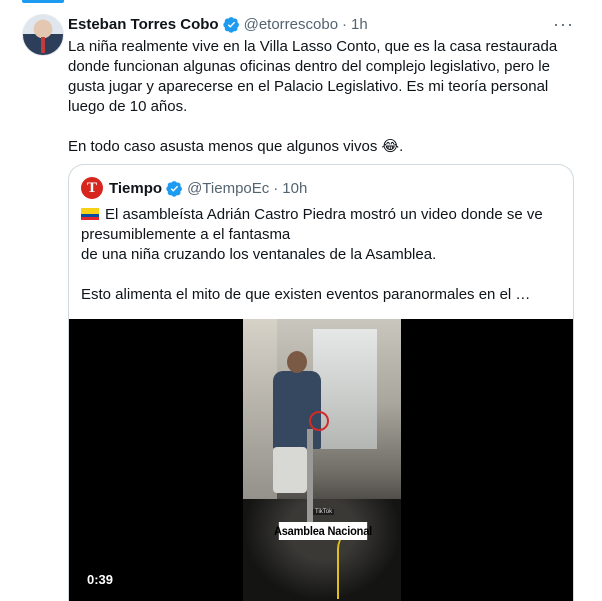 The image size is (602, 601). Describe the element at coordinates (143, 24) in the screenshot. I see `author-name: Esteban Torres Cobo` at that location.